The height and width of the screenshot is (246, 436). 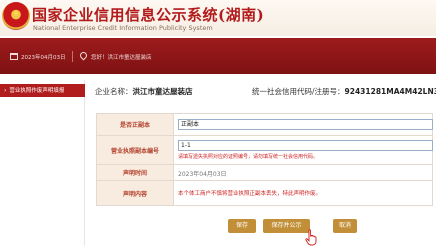 What do you see at coordinates (242, 226) in the screenshot?
I see `save-button: 保存` at bounding box center [242, 226].